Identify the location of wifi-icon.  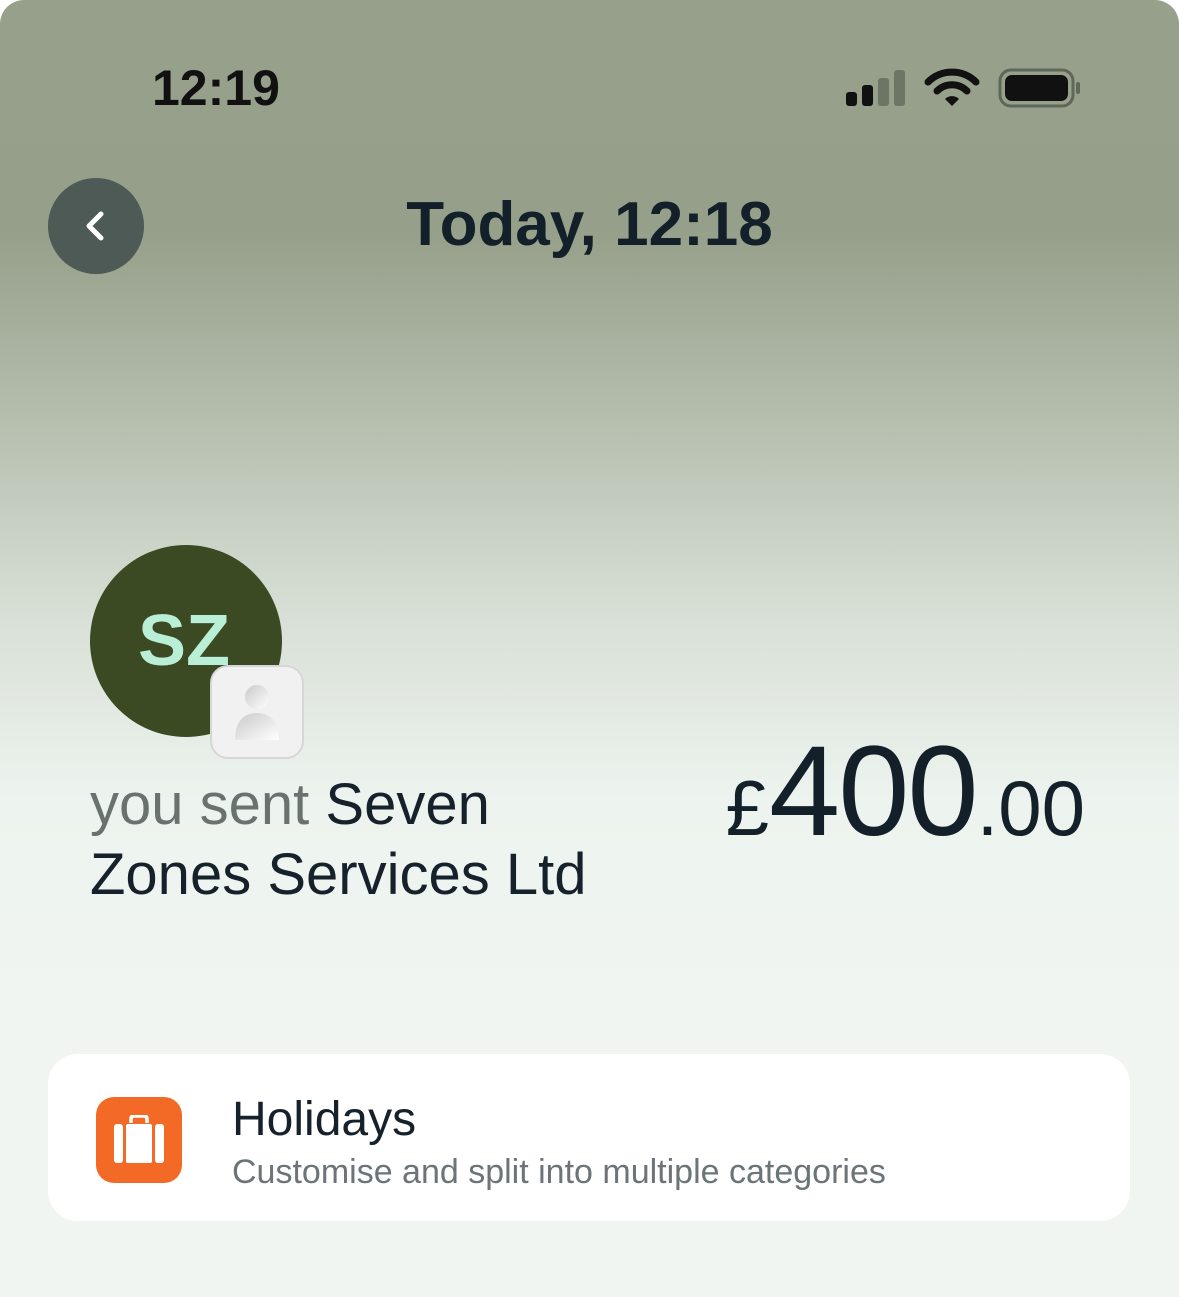
(952, 87).